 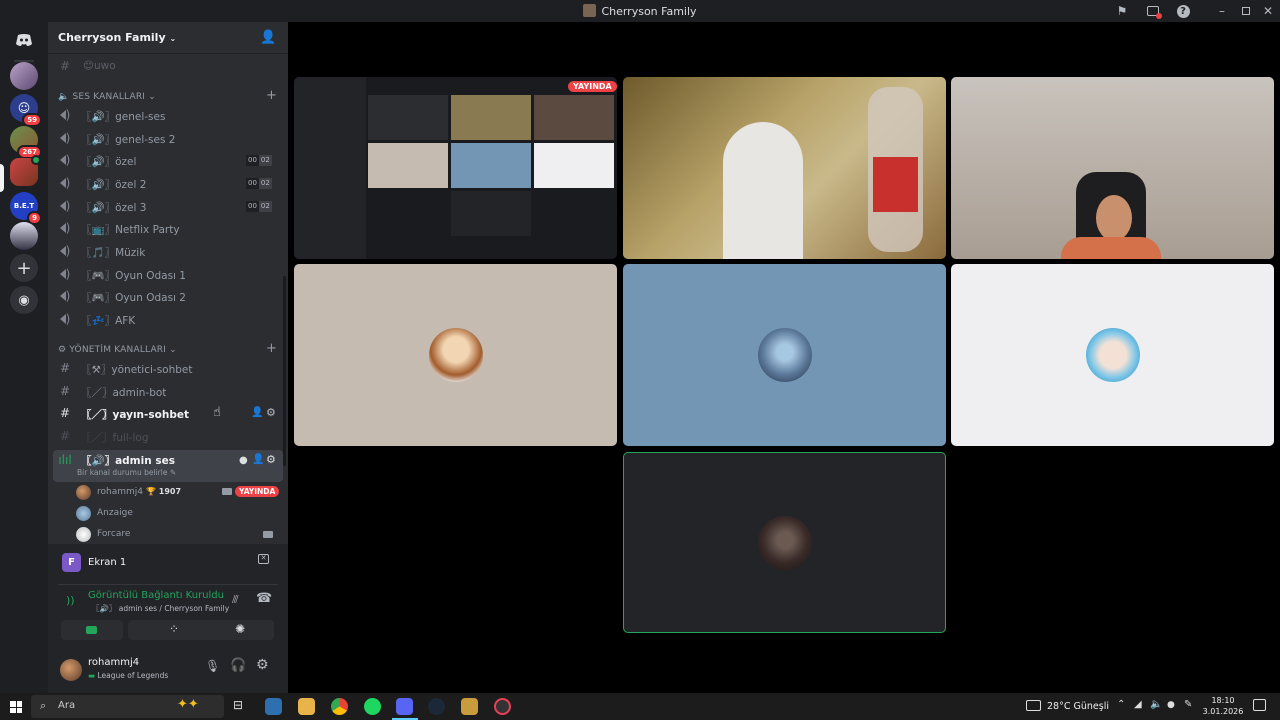 What do you see at coordinates (372, 706) in the screenshot?
I see `spotify-icon` at bounding box center [372, 706].